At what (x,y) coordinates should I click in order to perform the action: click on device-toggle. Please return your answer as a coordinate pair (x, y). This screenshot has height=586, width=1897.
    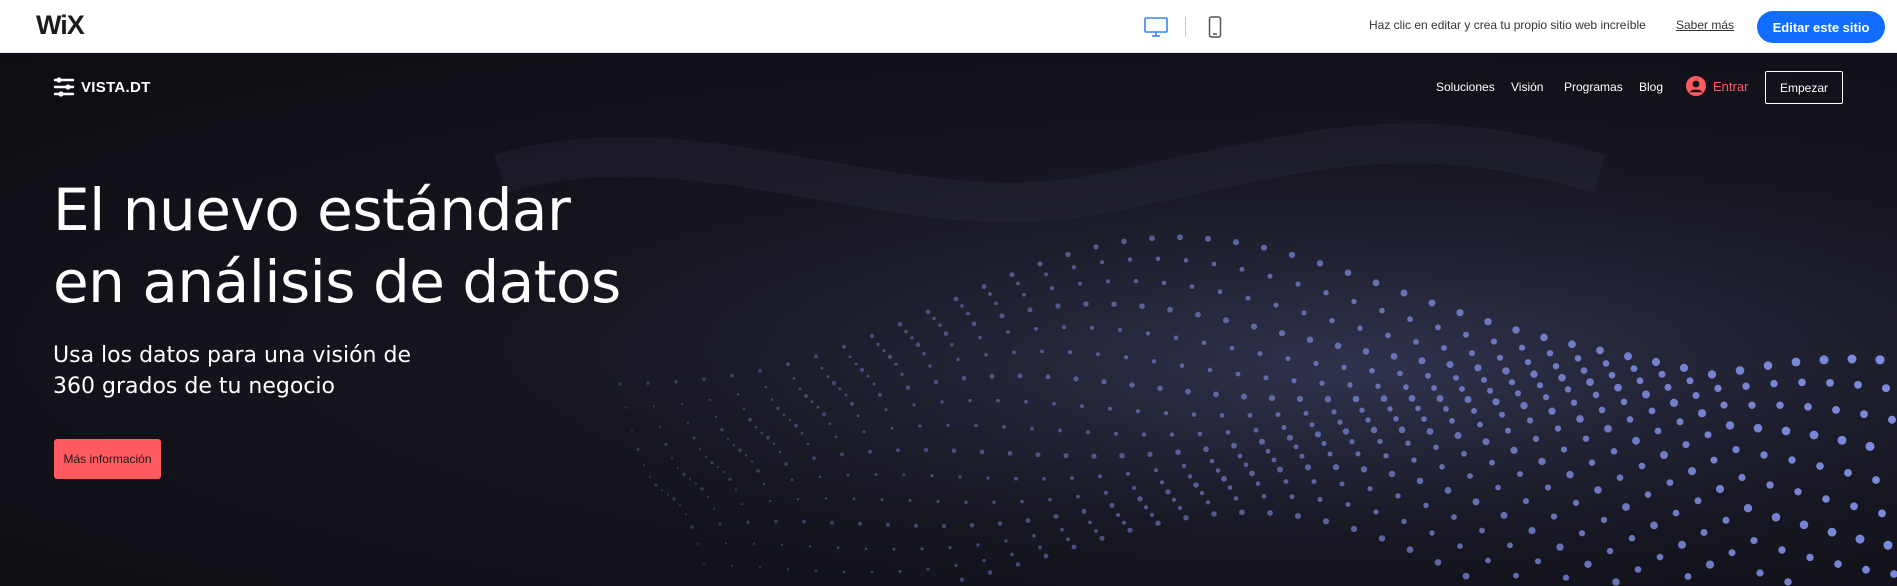
    Looking at the image, I should click on (1185, 27).